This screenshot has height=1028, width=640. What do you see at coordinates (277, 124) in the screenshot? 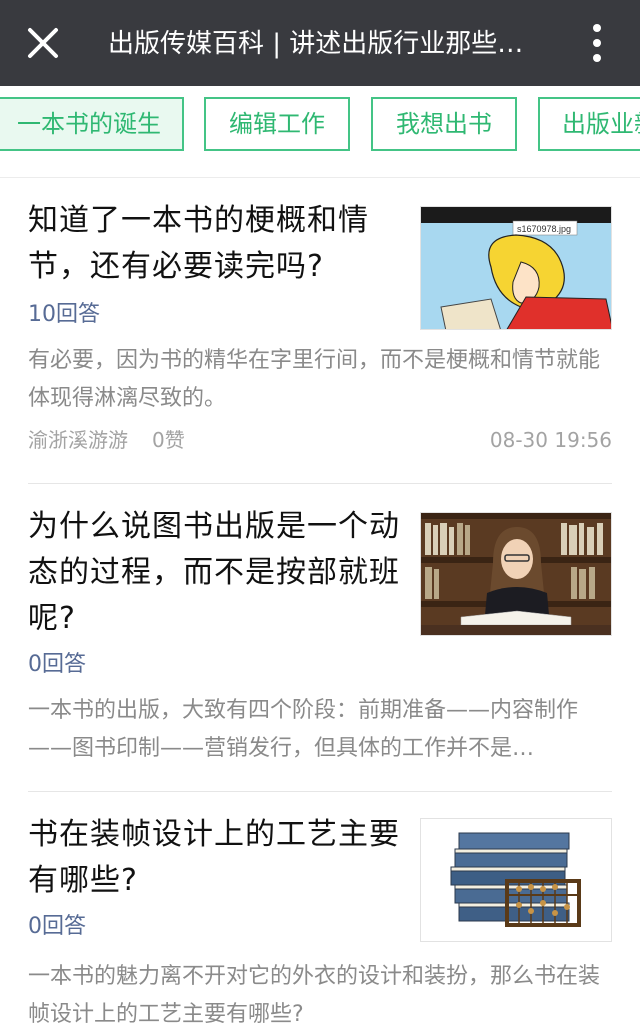
I see `tab-editing-work: 编辑工作` at bounding box center [277, 124].